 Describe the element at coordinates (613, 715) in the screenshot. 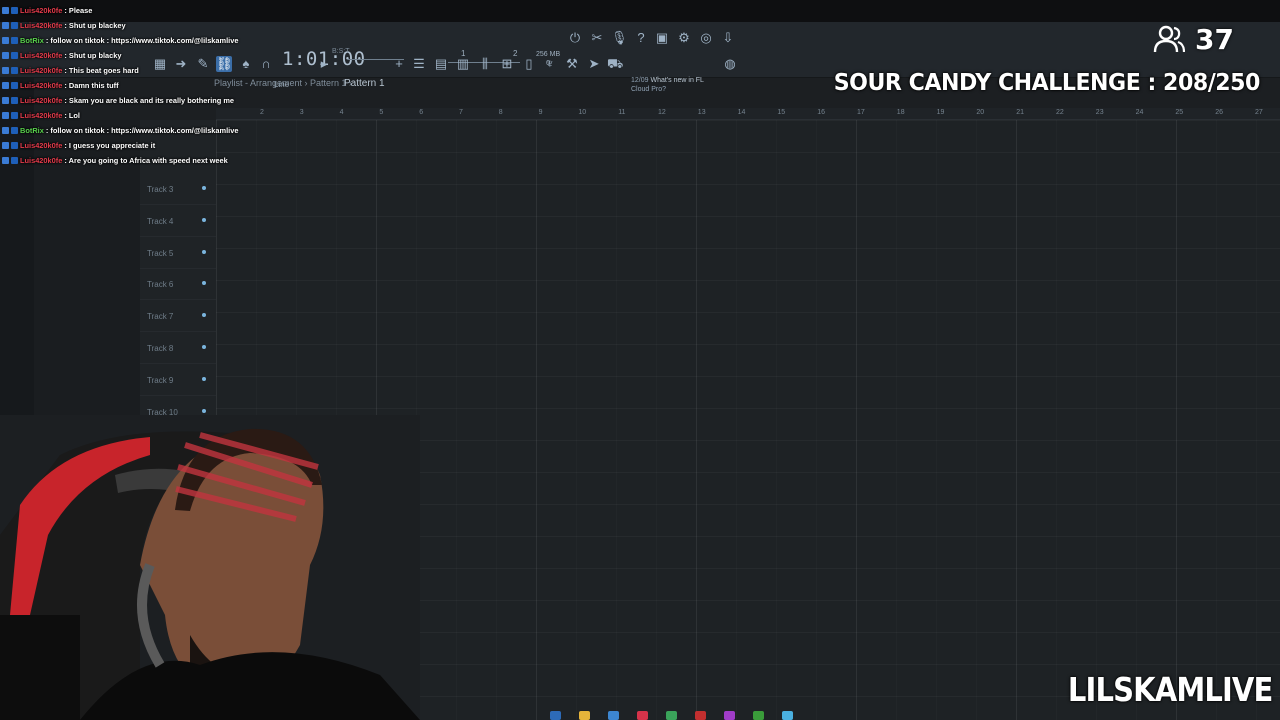

I see `store-icon` at that location.